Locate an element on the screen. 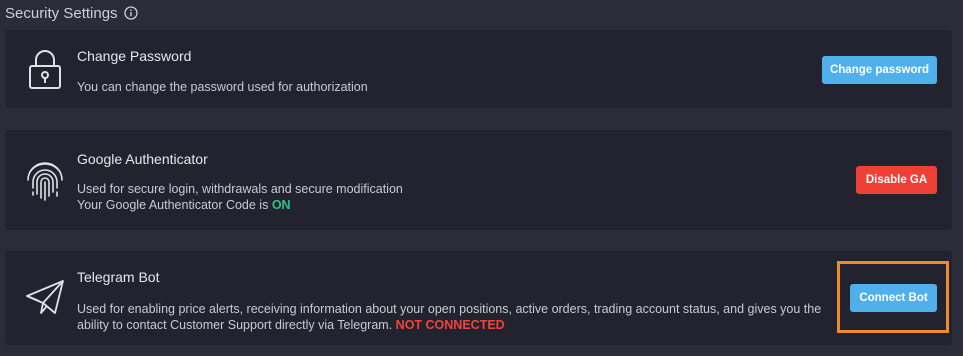 The image size is (963, 356). section-header: Security Settings is located at coordinates (71, 13).